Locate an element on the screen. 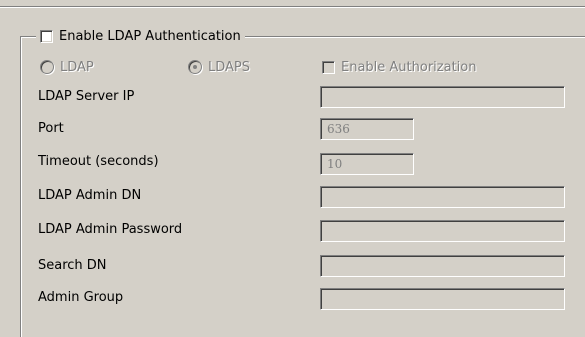  radio-ldaps: LDAPS is located at coordinates (219, 67).